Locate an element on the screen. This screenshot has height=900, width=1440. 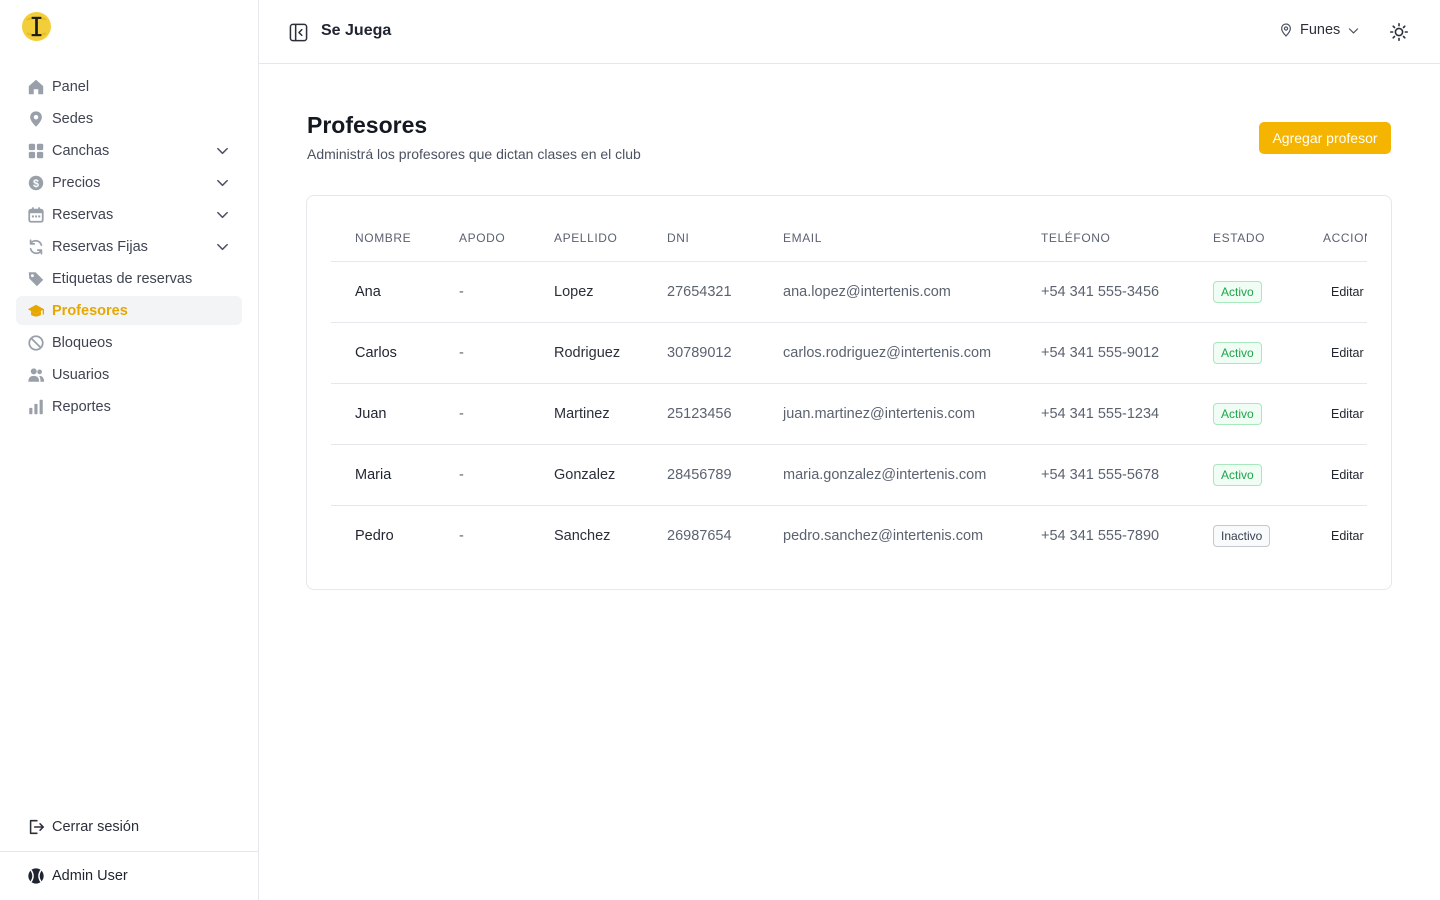
cell-telefono: +54 341 555-9012 is located at coordinates (1103, 353).